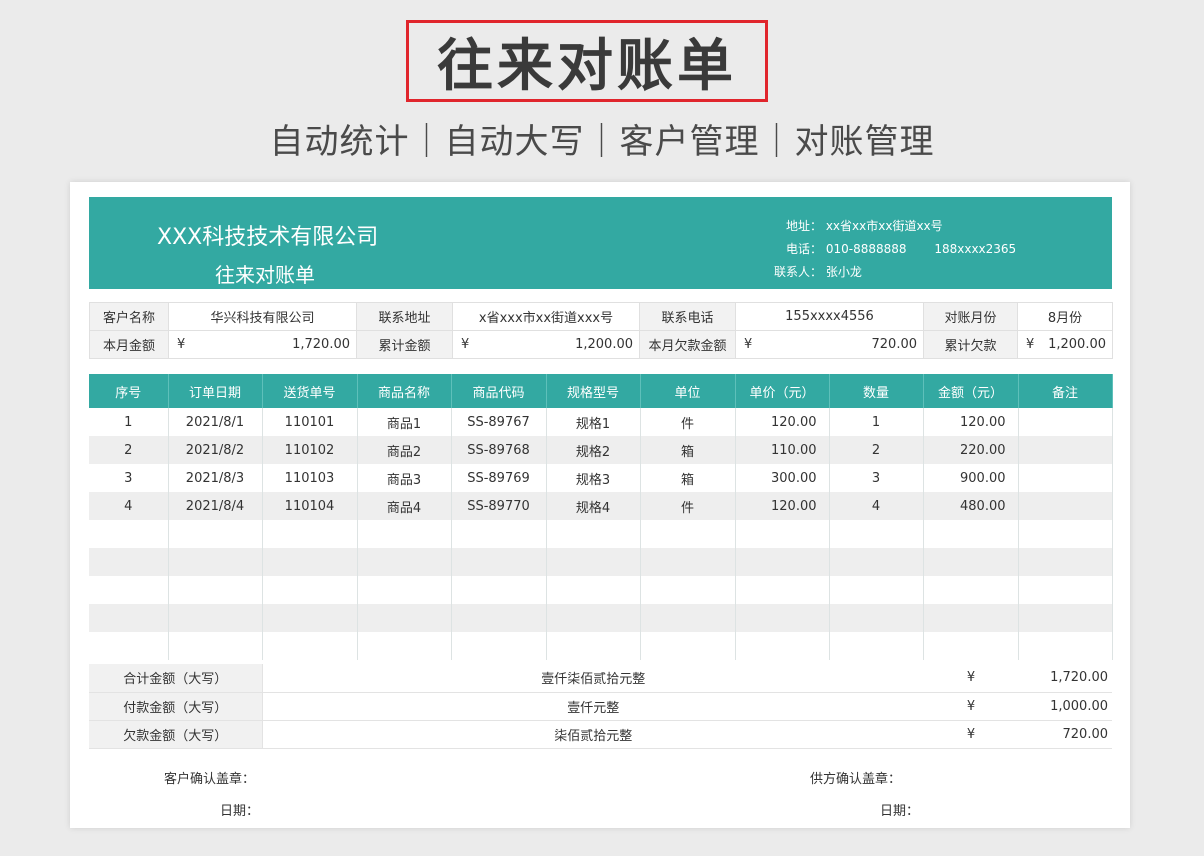 This screenshot has width=1204, height=856. Describe the element at coordinates (176, 678) in the screenshot. I see `total-amount-label: 合计金额（大写）` at that location.